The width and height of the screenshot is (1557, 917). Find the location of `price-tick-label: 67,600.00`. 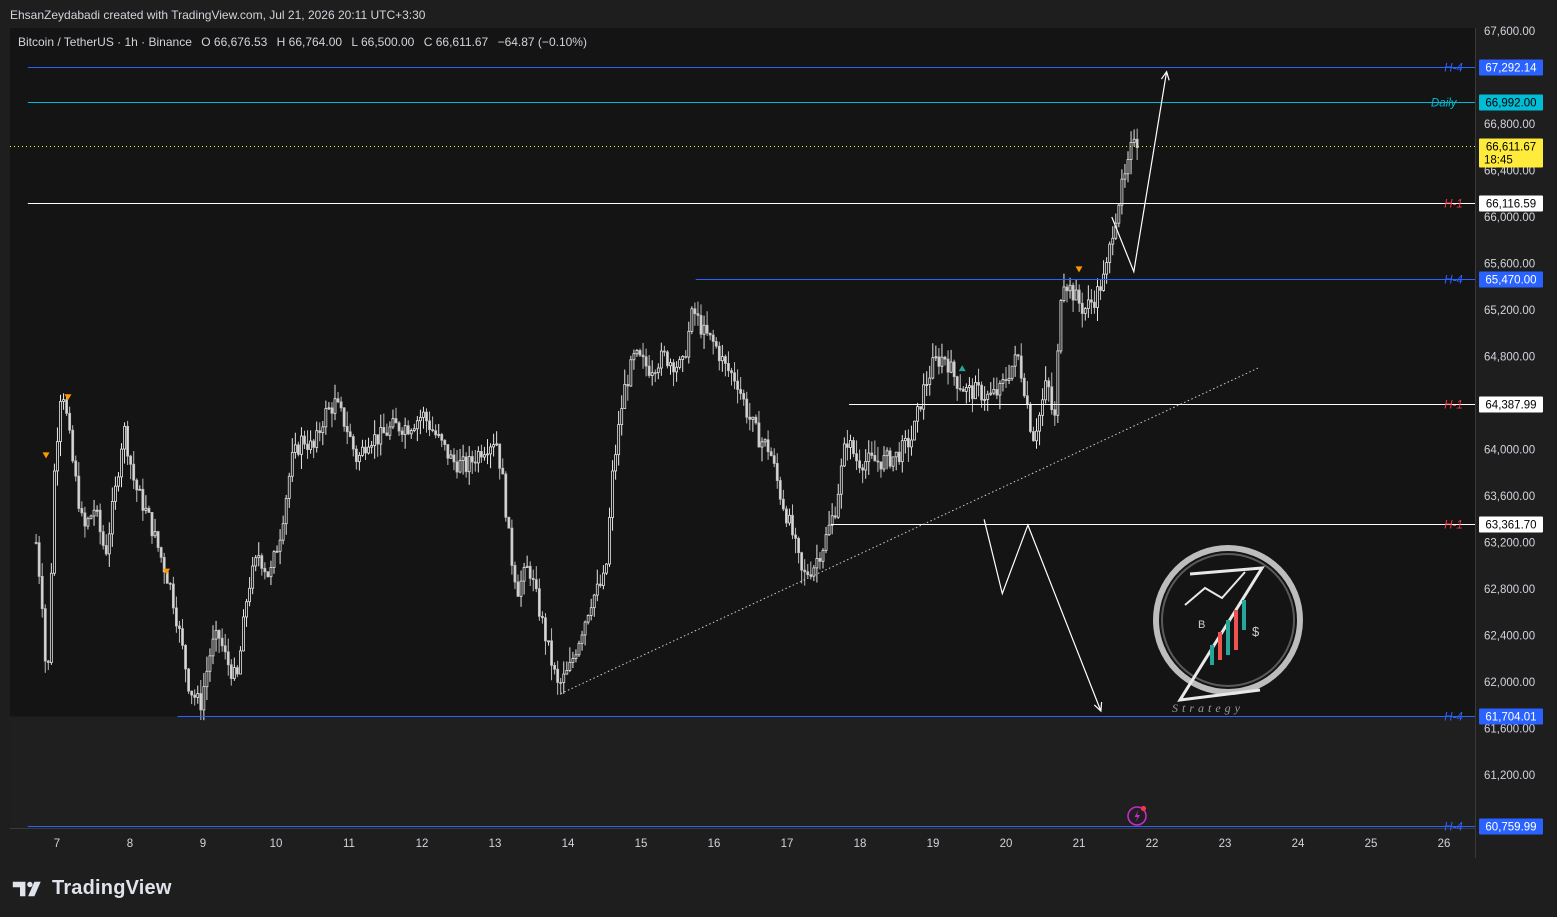

price-tick-label: 67,600.00 is located at coordinates (1509, 32).